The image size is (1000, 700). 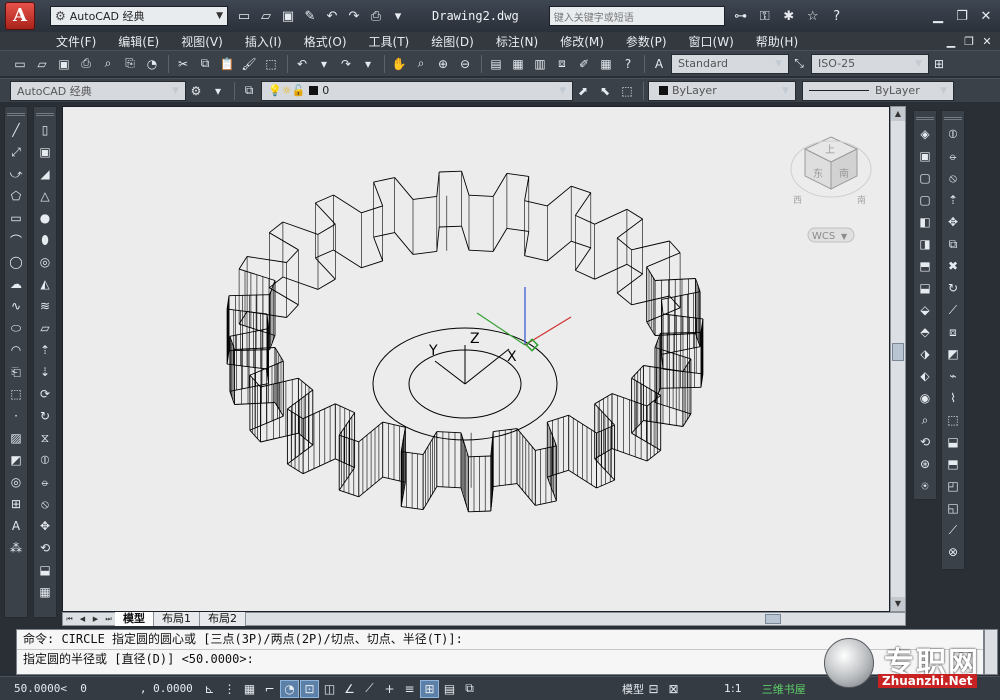 I want to click on plot-icon: ⎙, so click(x=86, y=64).